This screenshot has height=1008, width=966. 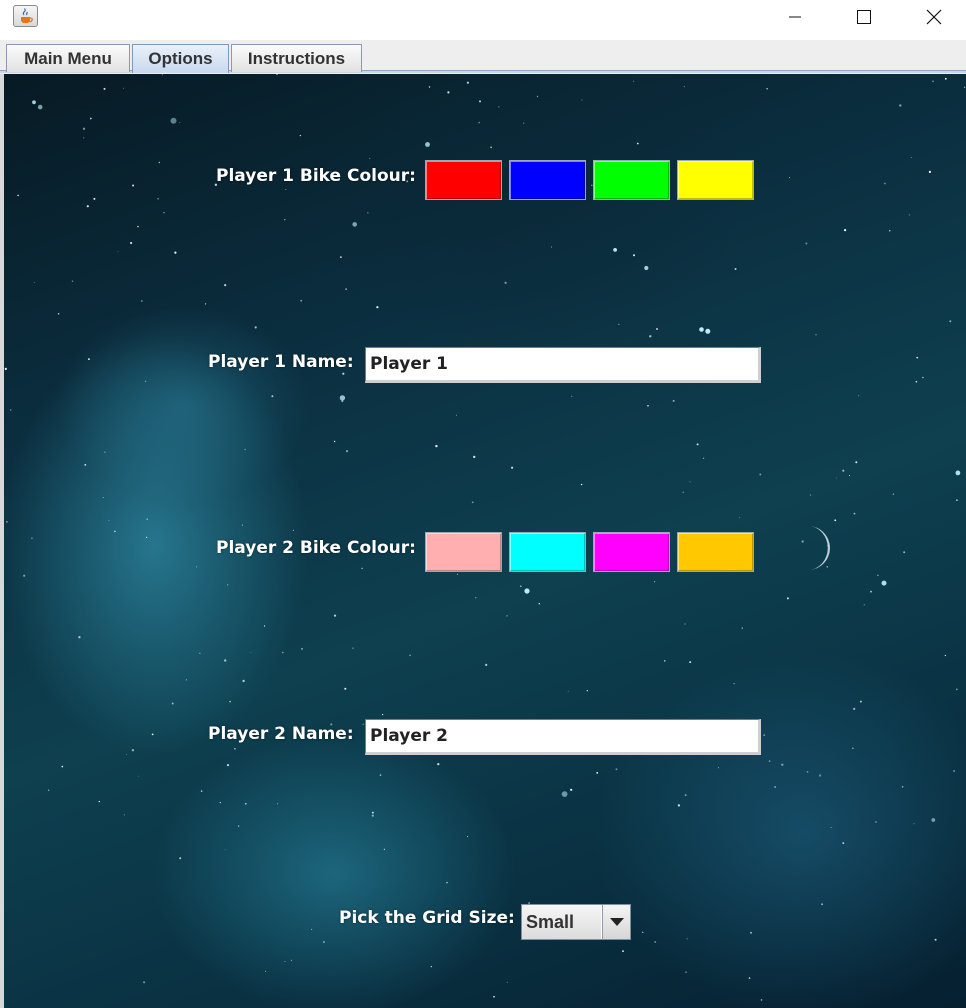 I want to click on grid-size-selected: Small, so click(x=561, y=922).